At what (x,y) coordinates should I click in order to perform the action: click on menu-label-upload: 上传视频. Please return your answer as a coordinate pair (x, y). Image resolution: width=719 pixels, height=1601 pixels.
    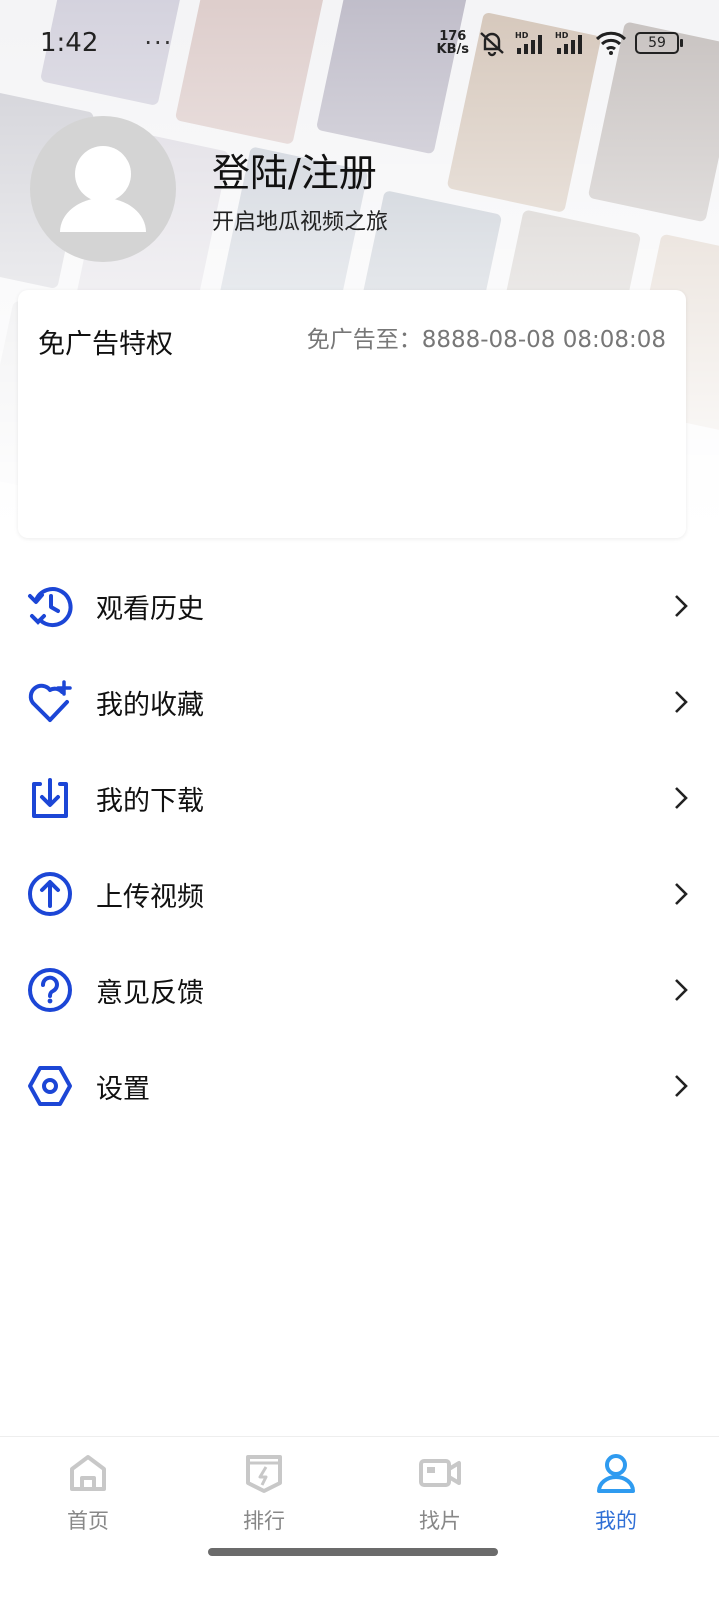
    Looking at the image, I should click on (150, 897).